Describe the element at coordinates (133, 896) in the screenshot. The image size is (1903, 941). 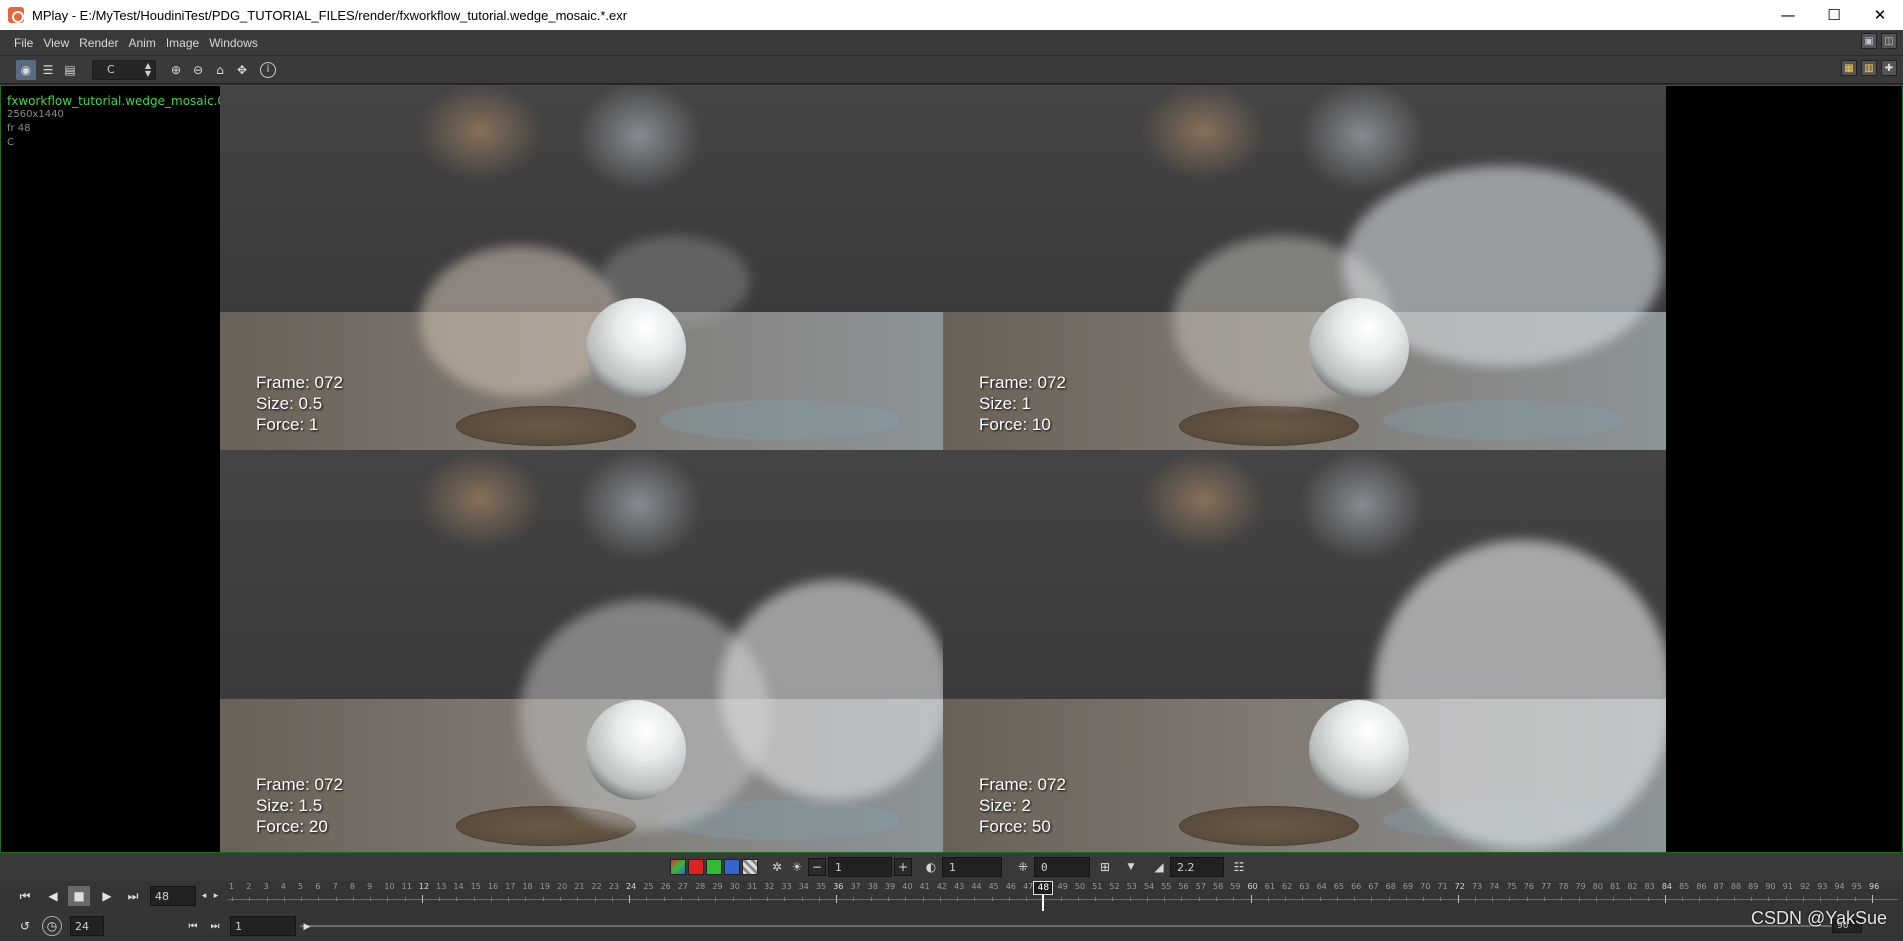
I see `jump-to-end-icon: ⏭` at that location.